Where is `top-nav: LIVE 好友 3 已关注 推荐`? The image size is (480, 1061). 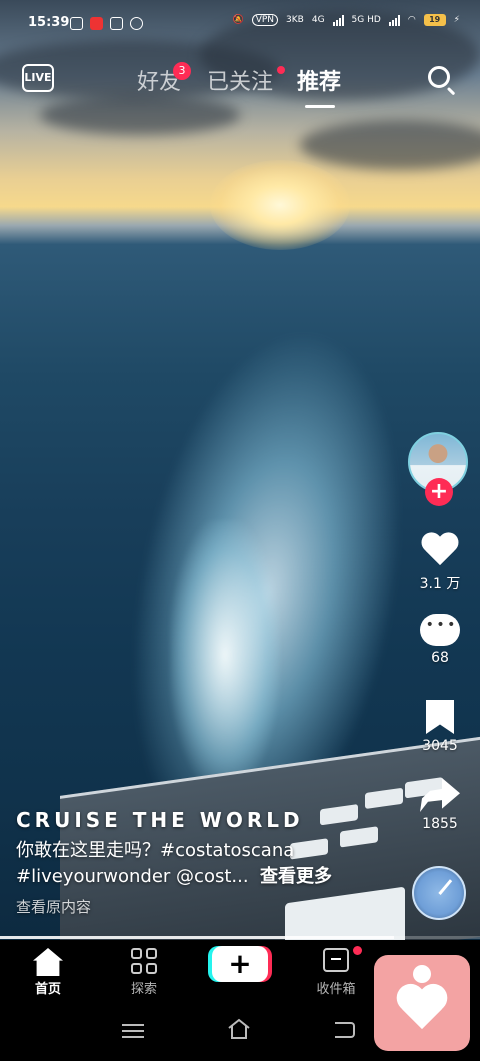
top-nav: LIVE 好友 3 已关注 推荐 is located at coordinates (240, 84).